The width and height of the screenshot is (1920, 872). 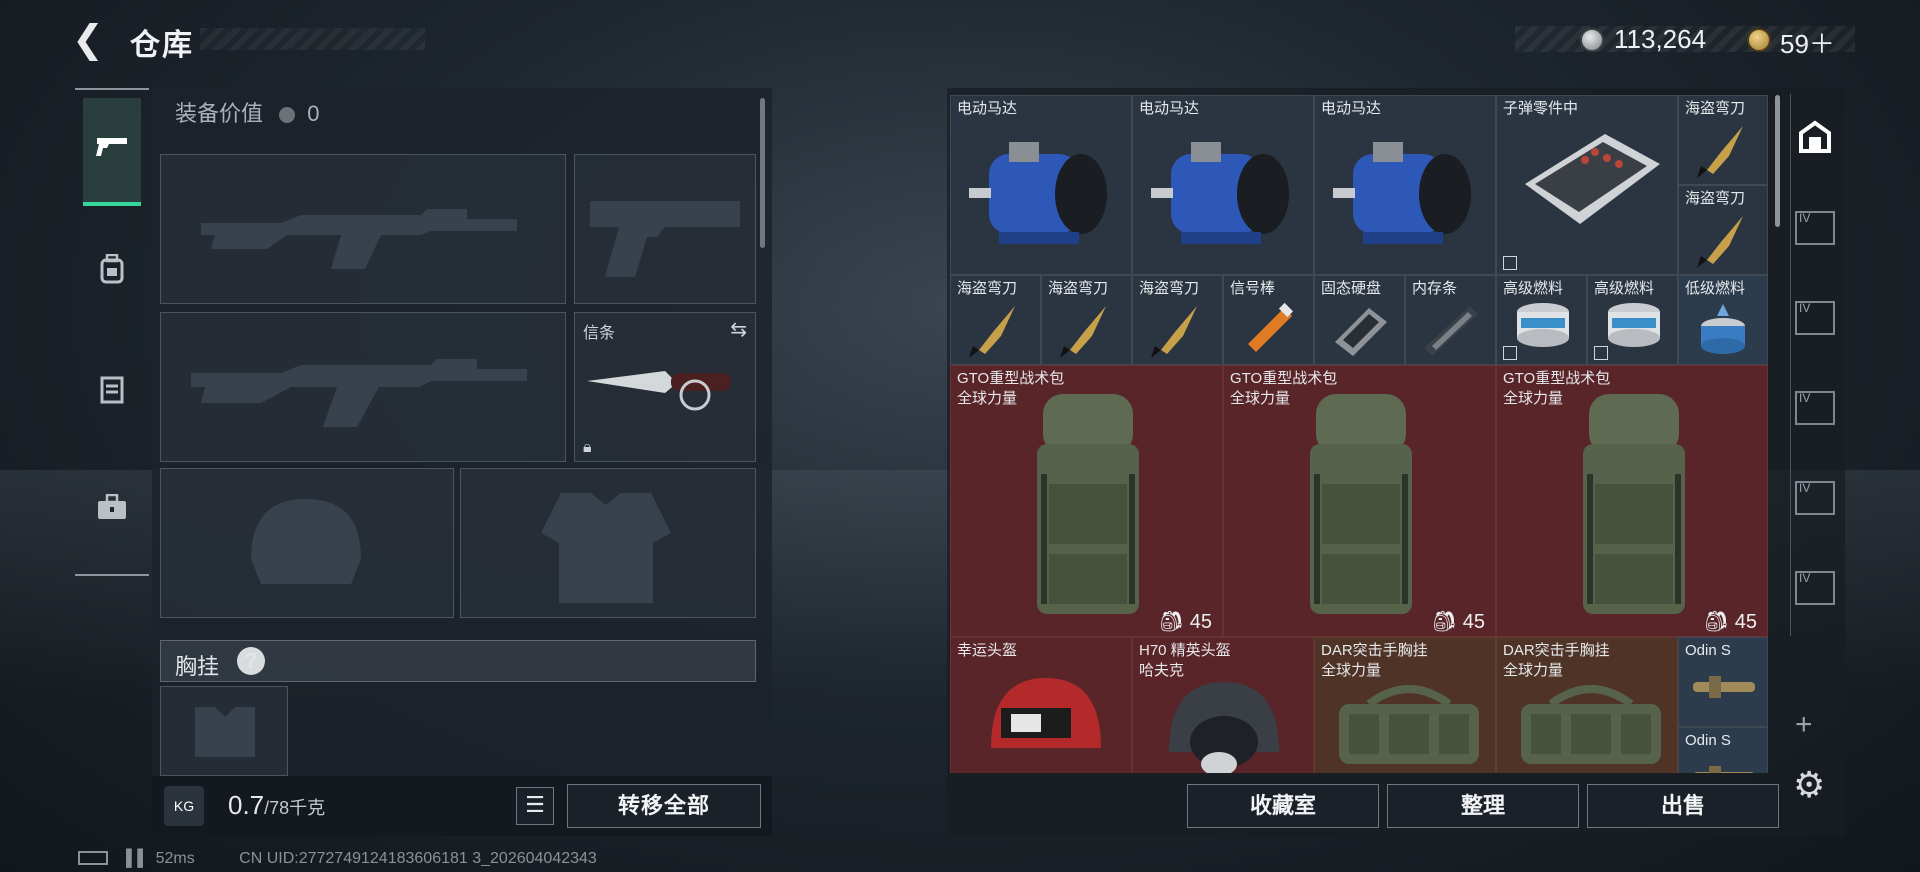 I want to click on tab-case, so click(x=112, y=510).